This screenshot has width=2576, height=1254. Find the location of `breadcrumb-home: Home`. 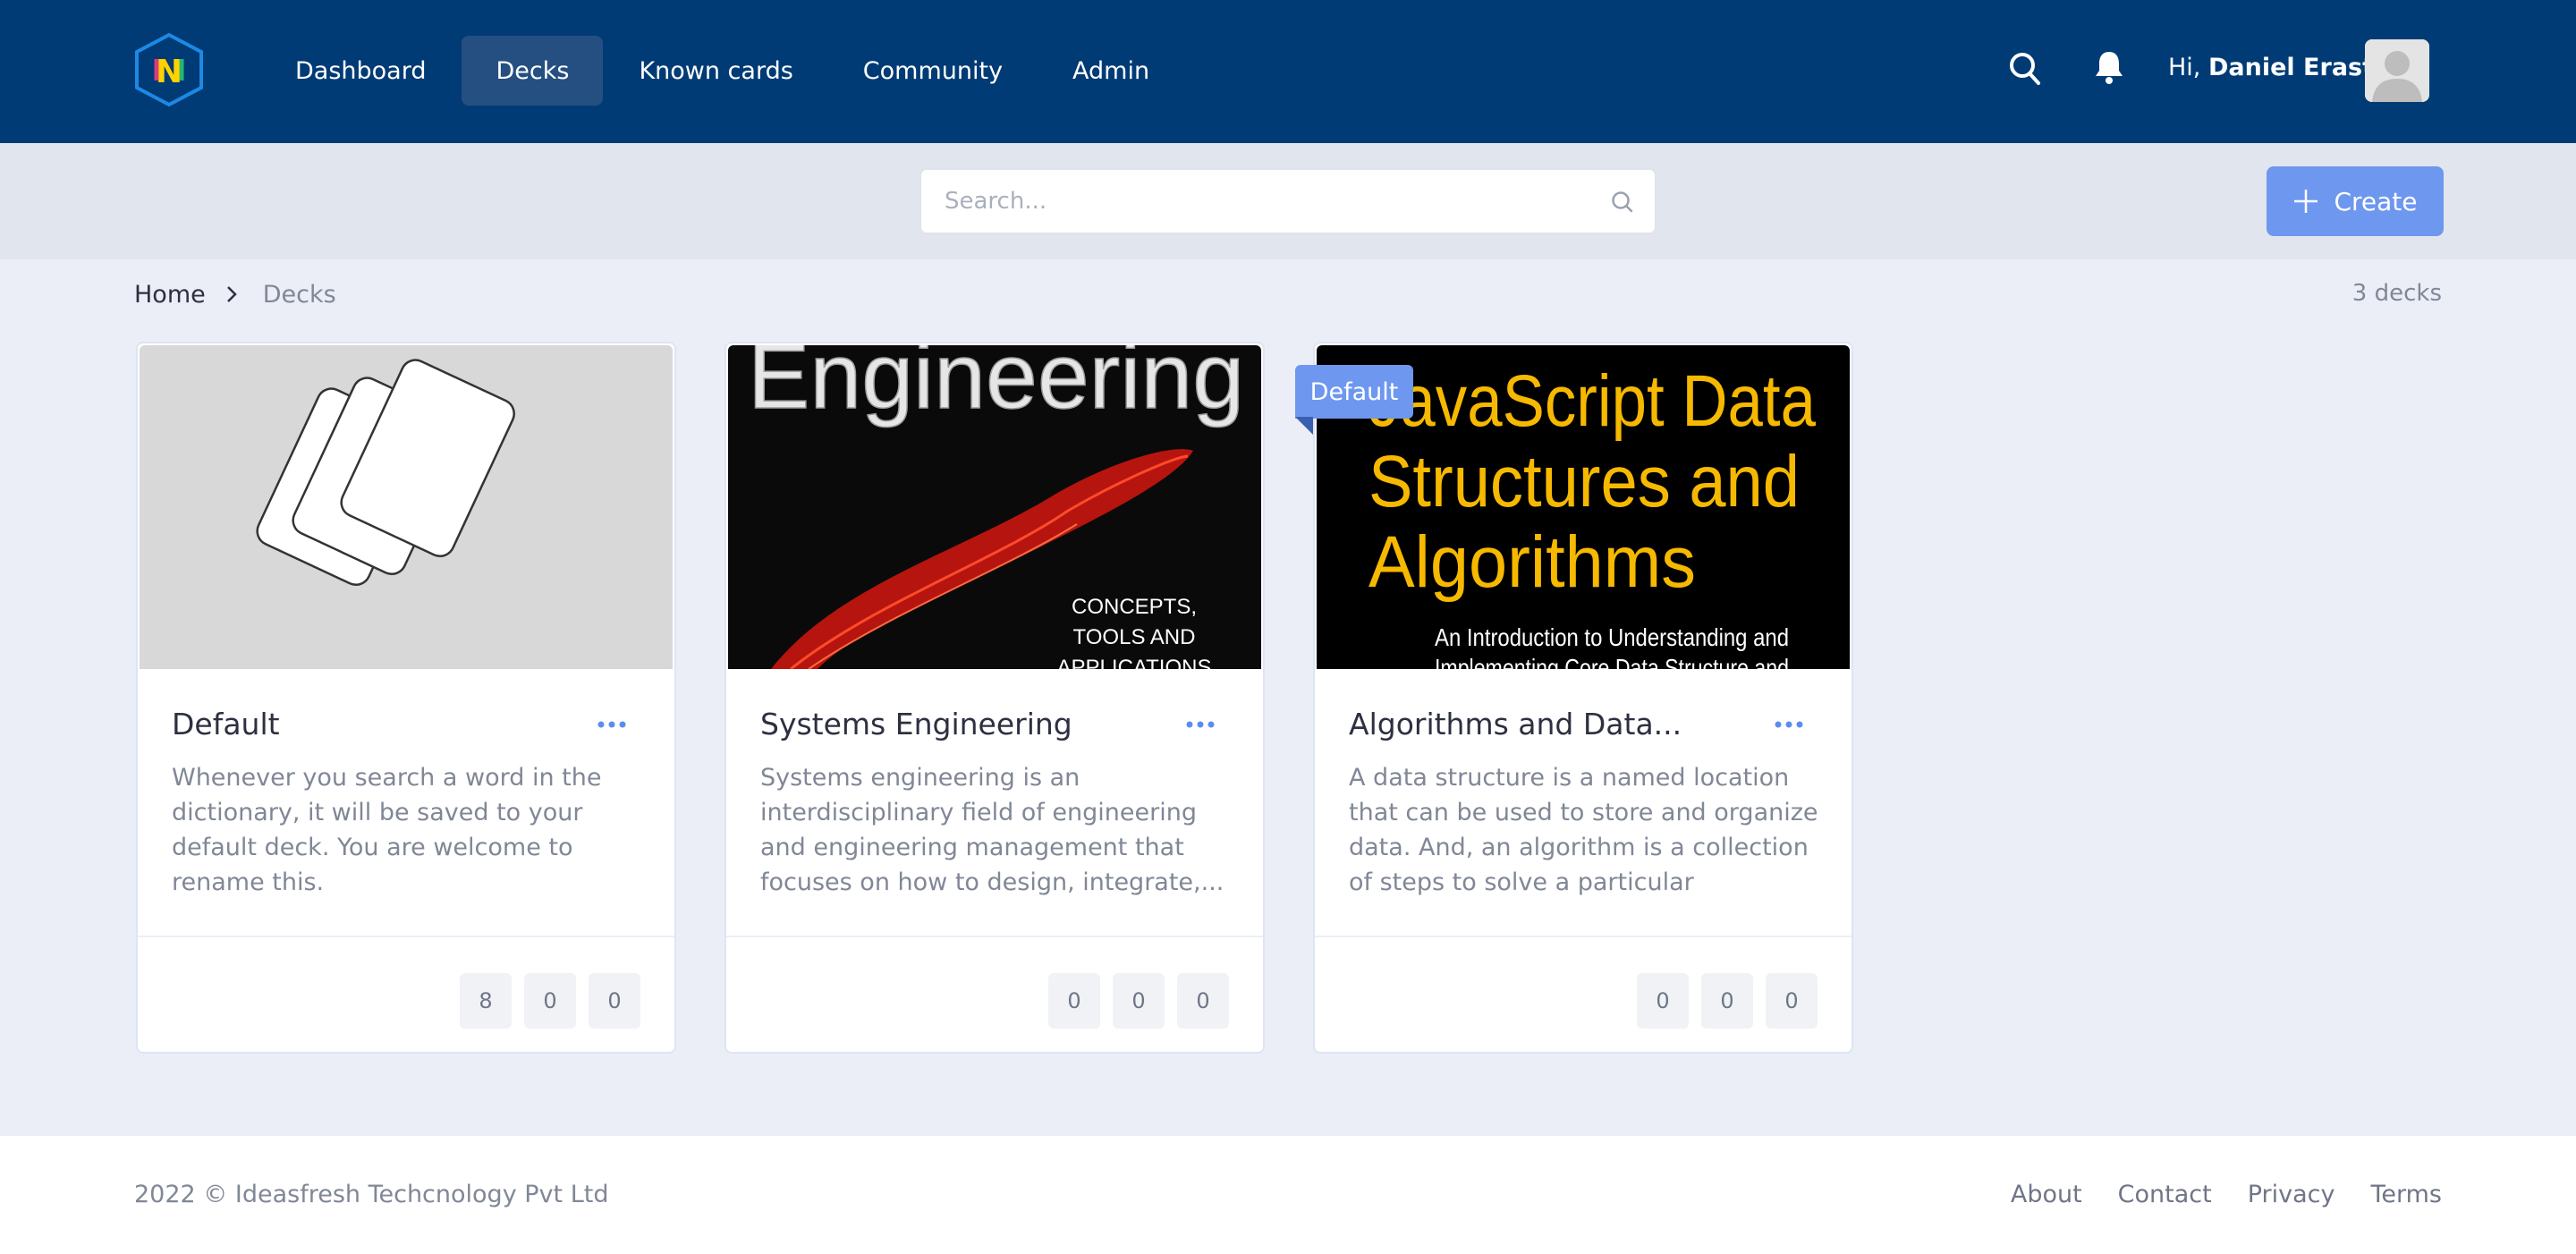

breadcrumb-home: Home is located at coordinates (170, 295).